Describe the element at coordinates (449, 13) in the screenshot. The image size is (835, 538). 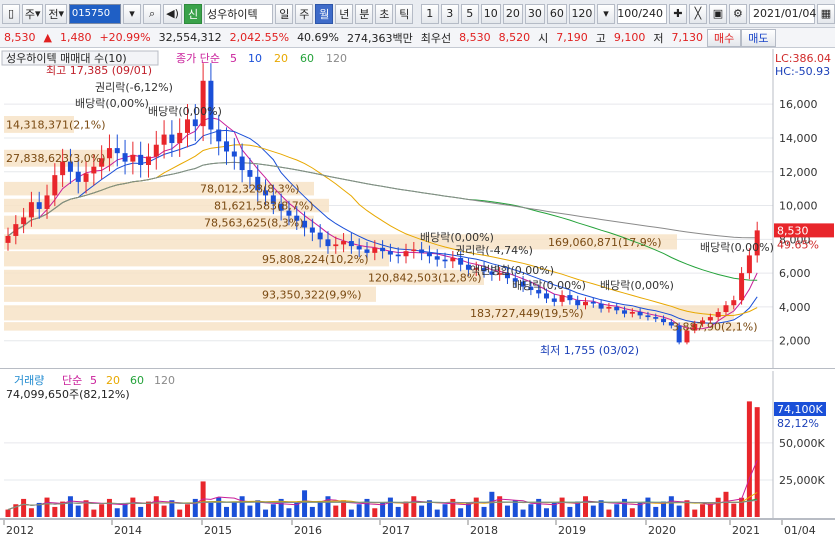
I see `interval-3-button: 3` at that location.